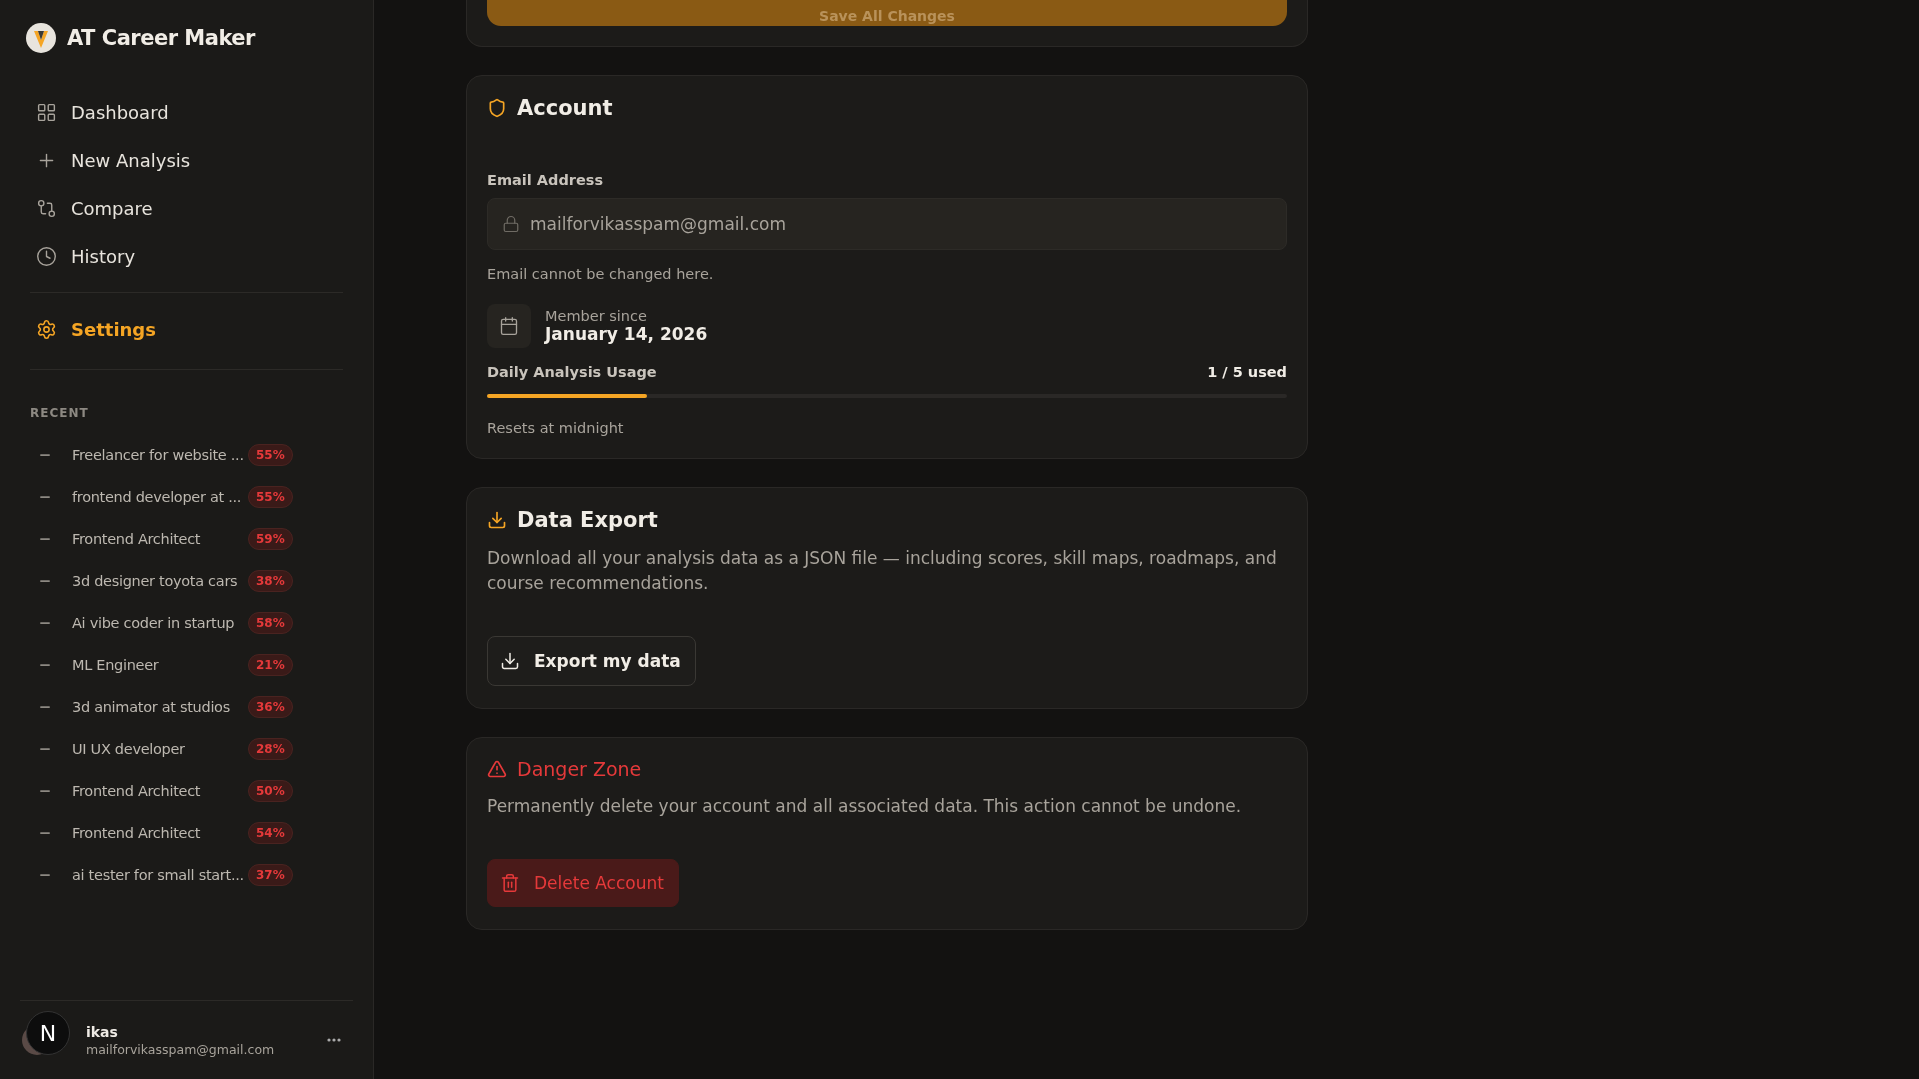 This screenshot has width=1919, height=1079. I want to click on user-name: ikas, so click(102, 1031).